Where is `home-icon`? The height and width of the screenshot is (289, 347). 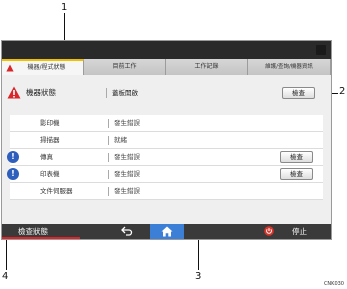
home-icon is located at coordinates (167, 231).